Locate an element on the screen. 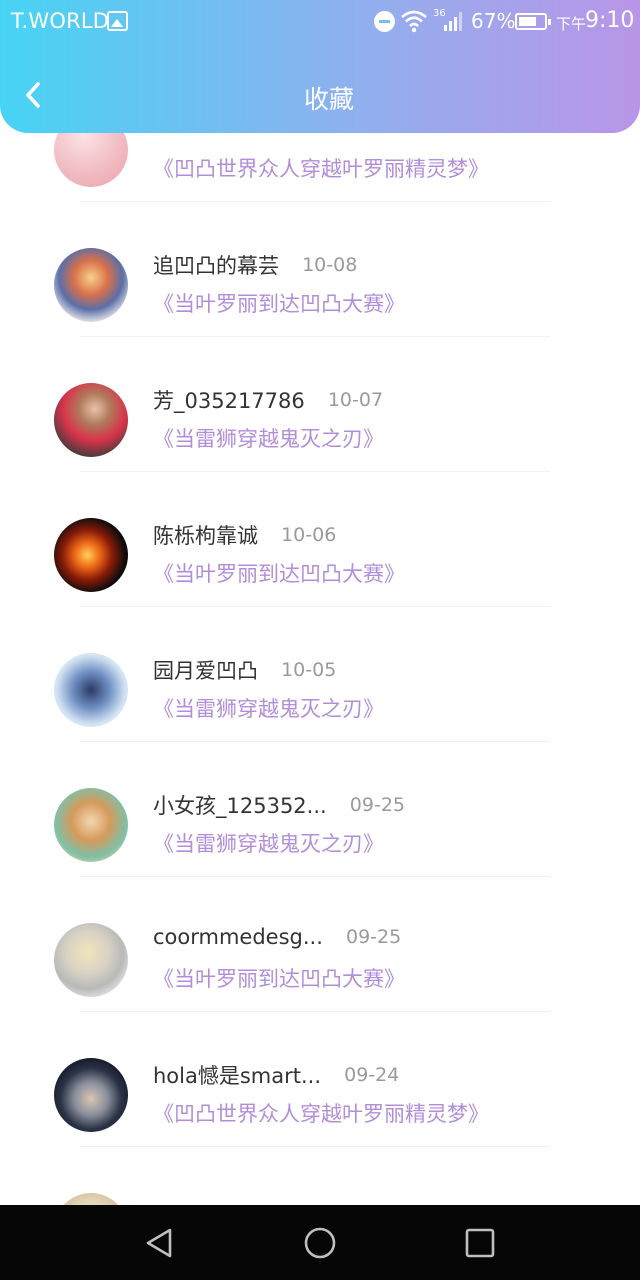 The width and height of the screenshot is (640, 1280). nav-back-button is located at coordinates (160, 1243).